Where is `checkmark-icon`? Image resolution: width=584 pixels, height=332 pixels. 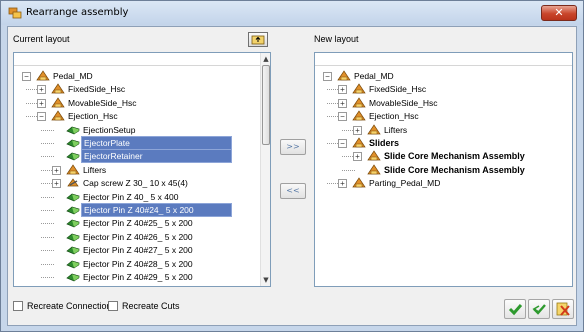 checkmark-icon is located at coordinates (515, 310).